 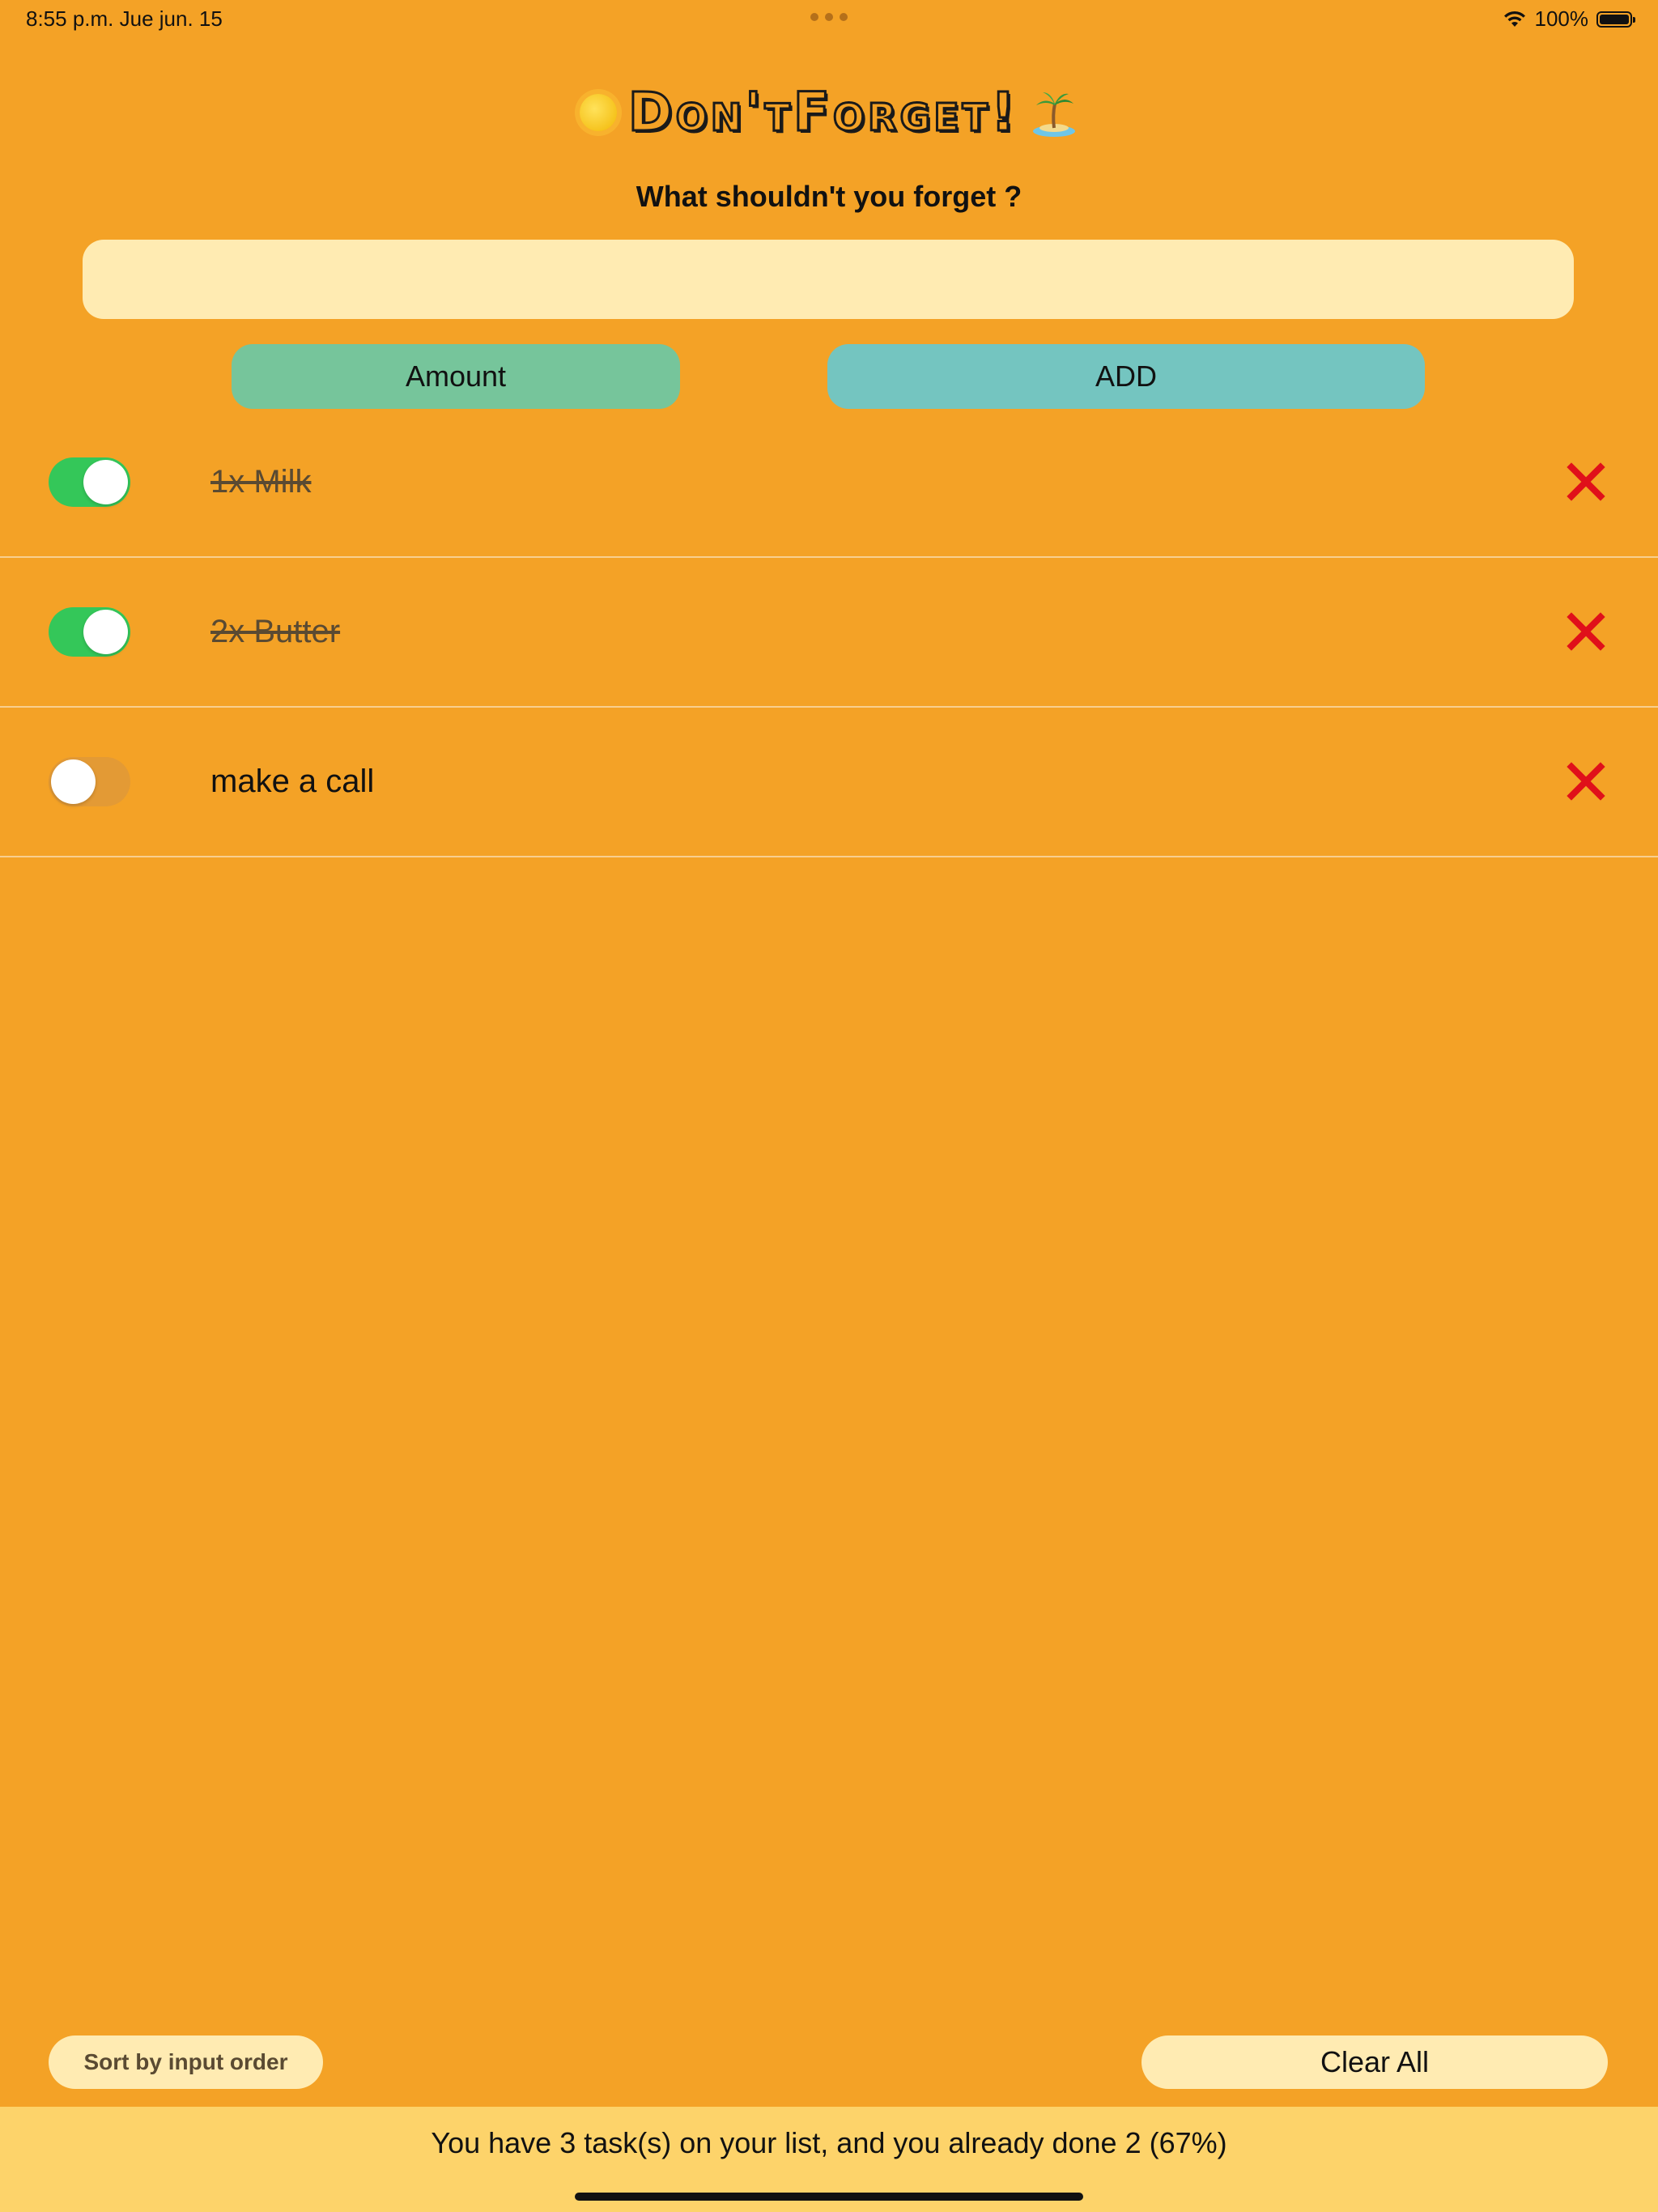 What do you see at coordinates (829, 17) in the screenshot?
I see `multitasking-dots-icon` at bounding box center [829, 17].